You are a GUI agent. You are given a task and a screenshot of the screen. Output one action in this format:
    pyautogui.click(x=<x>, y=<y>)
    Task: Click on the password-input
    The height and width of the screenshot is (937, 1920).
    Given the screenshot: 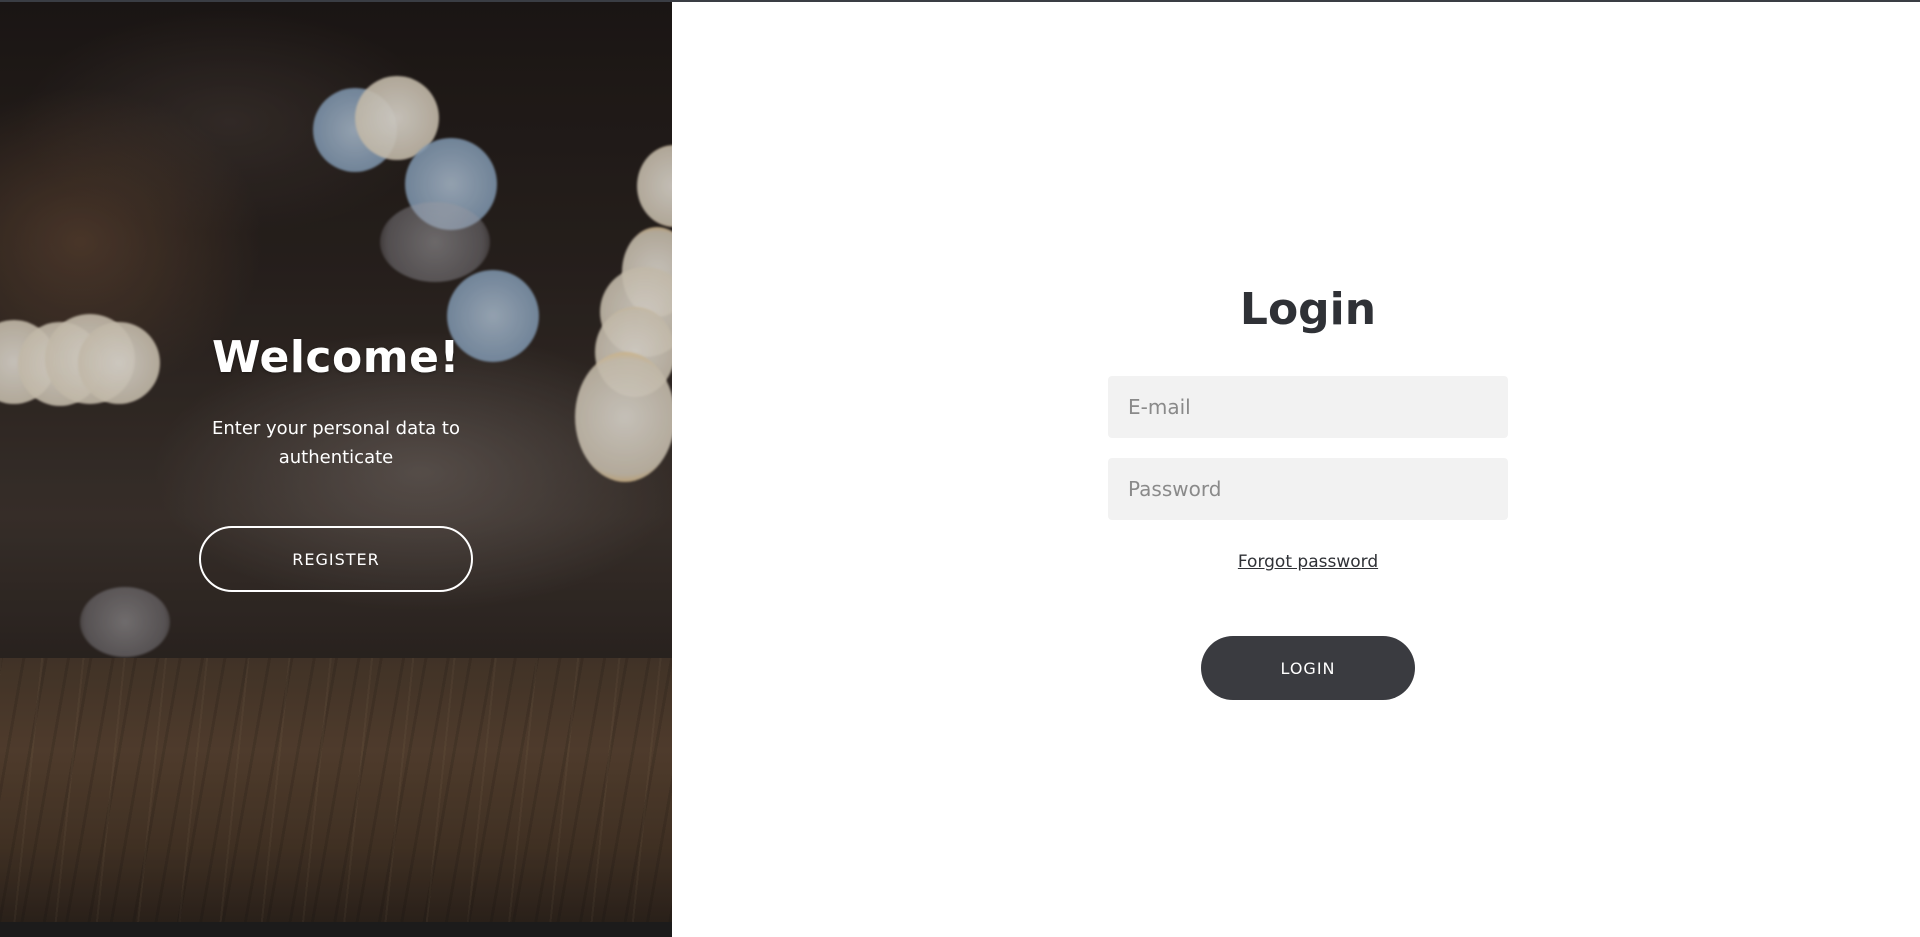 What is the action you would take?
    pyautogui.click(x=1308, y=489)
    